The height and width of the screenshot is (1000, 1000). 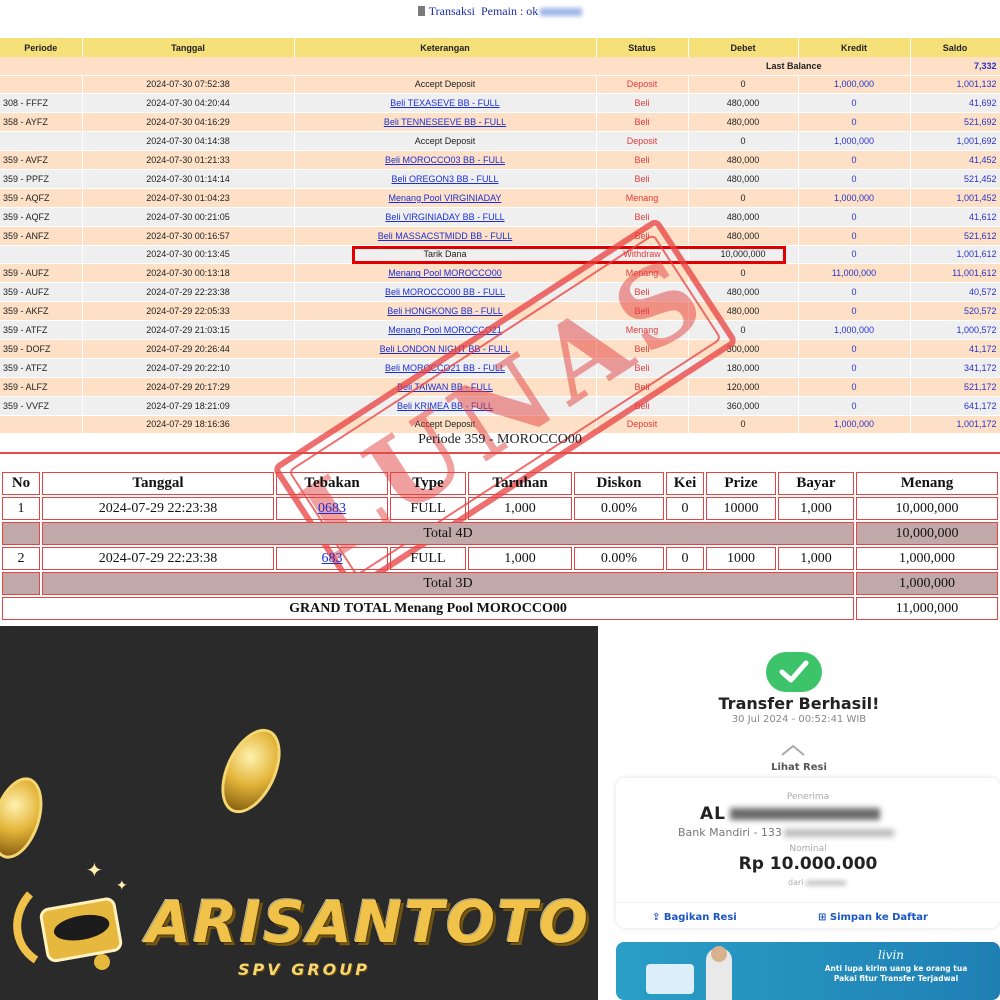 I want to click on bet-kei: 0, so click(x=685, y=558).